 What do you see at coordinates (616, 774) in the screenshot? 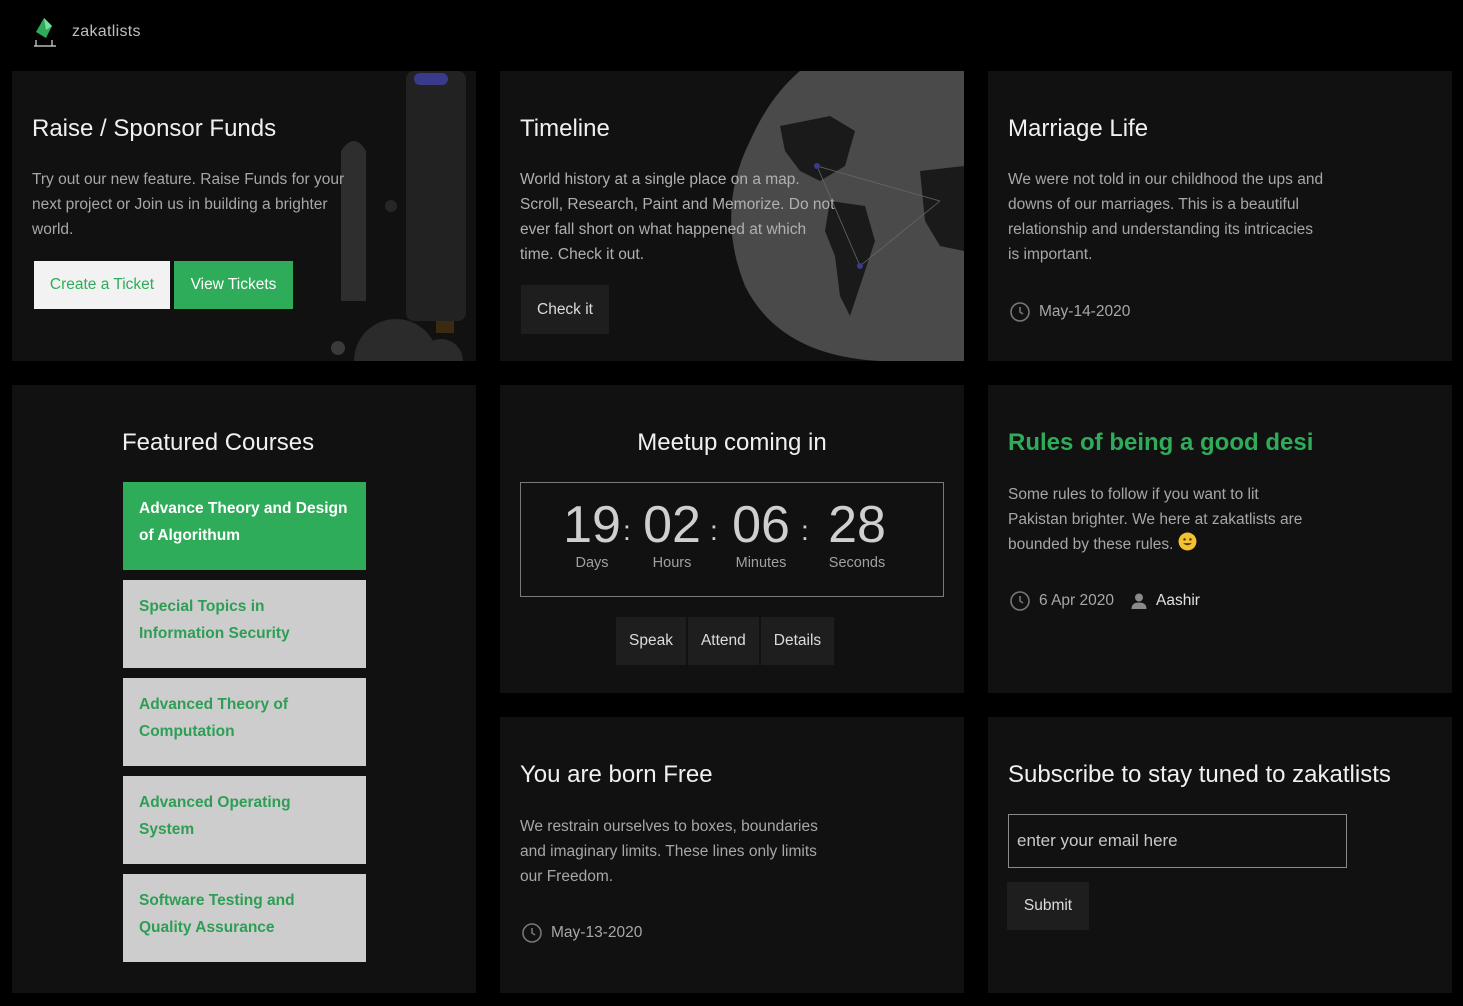
I see `born-free-title: You are born Free` at bounding box center [616, 774].